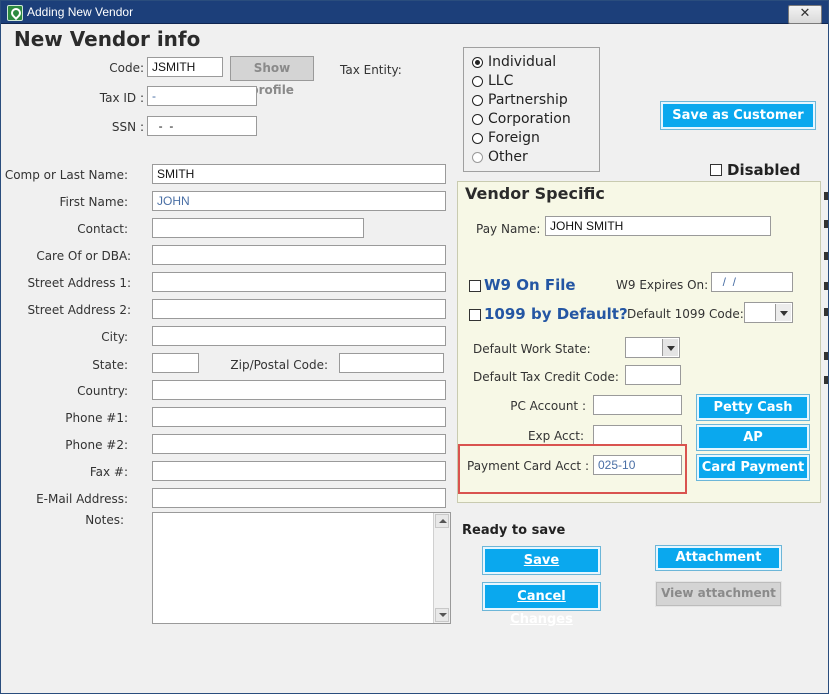  Describe the element at coordinates (514, 530) in the screenshot. I see `status-text: Ready to save` at that location.